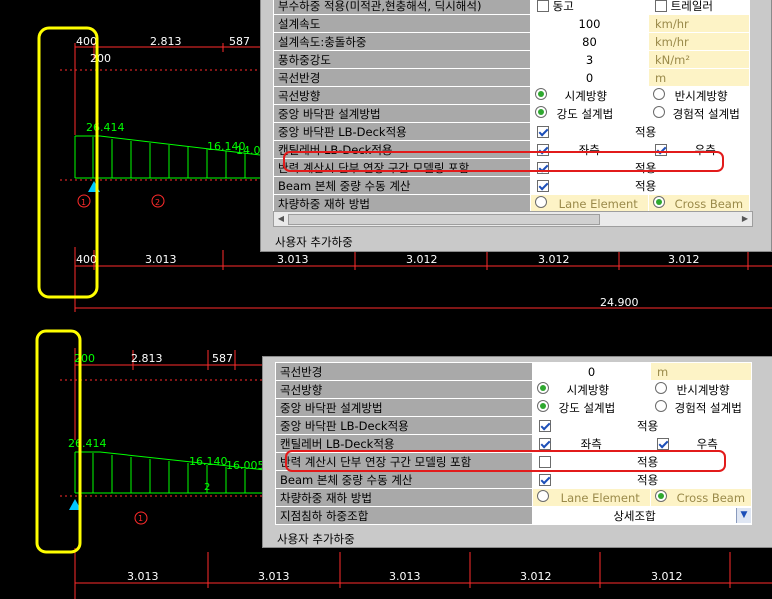 This screenshot has width=772, height=599. I want to click on combo-box: ▼ 상세조합, so click(642, 515).